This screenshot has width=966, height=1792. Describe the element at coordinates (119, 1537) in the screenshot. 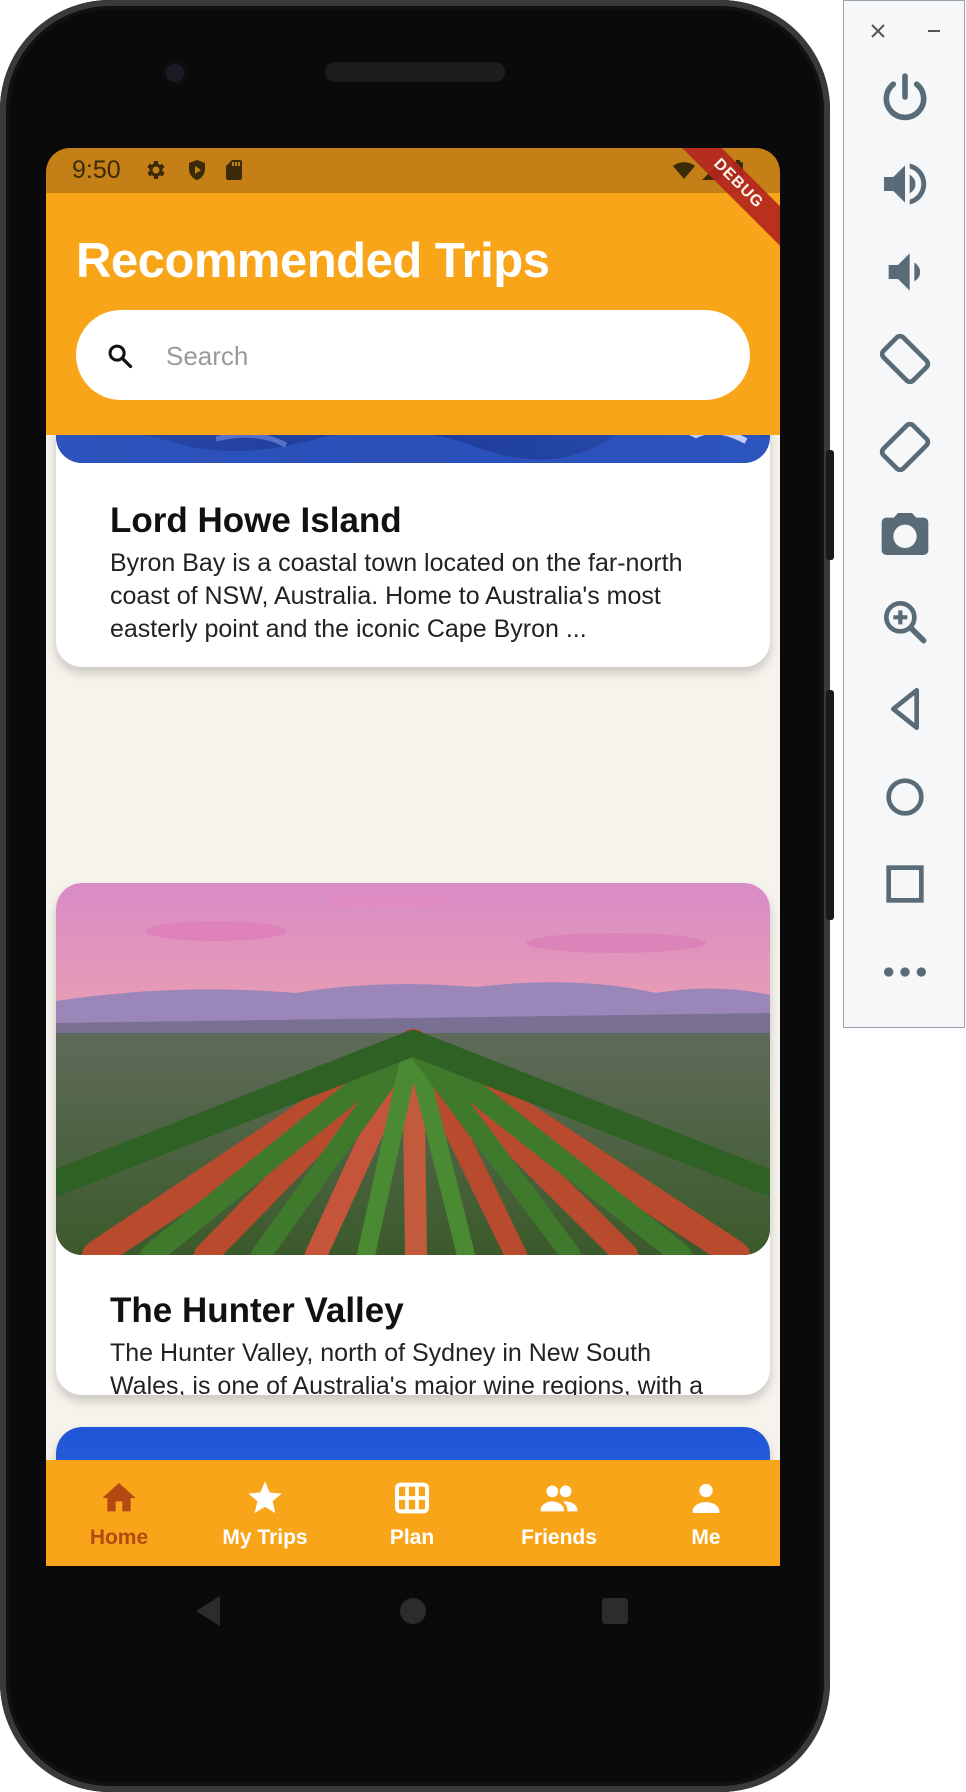

I see `nav-label: Home` at that location.